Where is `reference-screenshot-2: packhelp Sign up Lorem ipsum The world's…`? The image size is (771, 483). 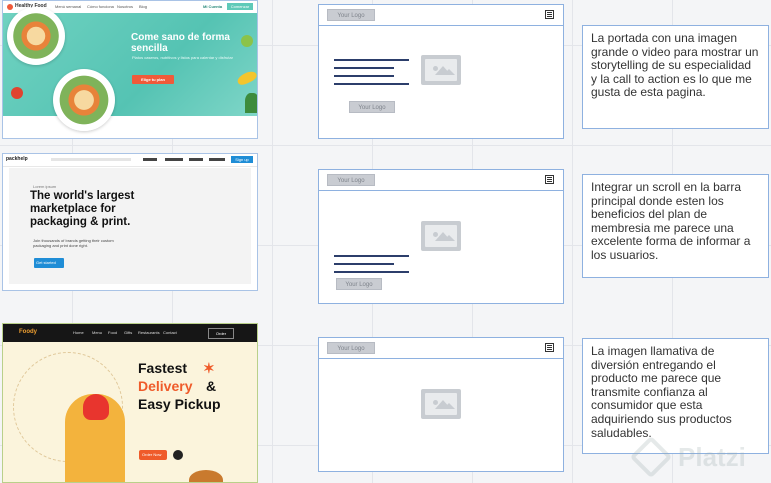
reference-screenshot-2: packhelp Sign up Lorem ipsum The world's… is located at coordinates (130, 222).